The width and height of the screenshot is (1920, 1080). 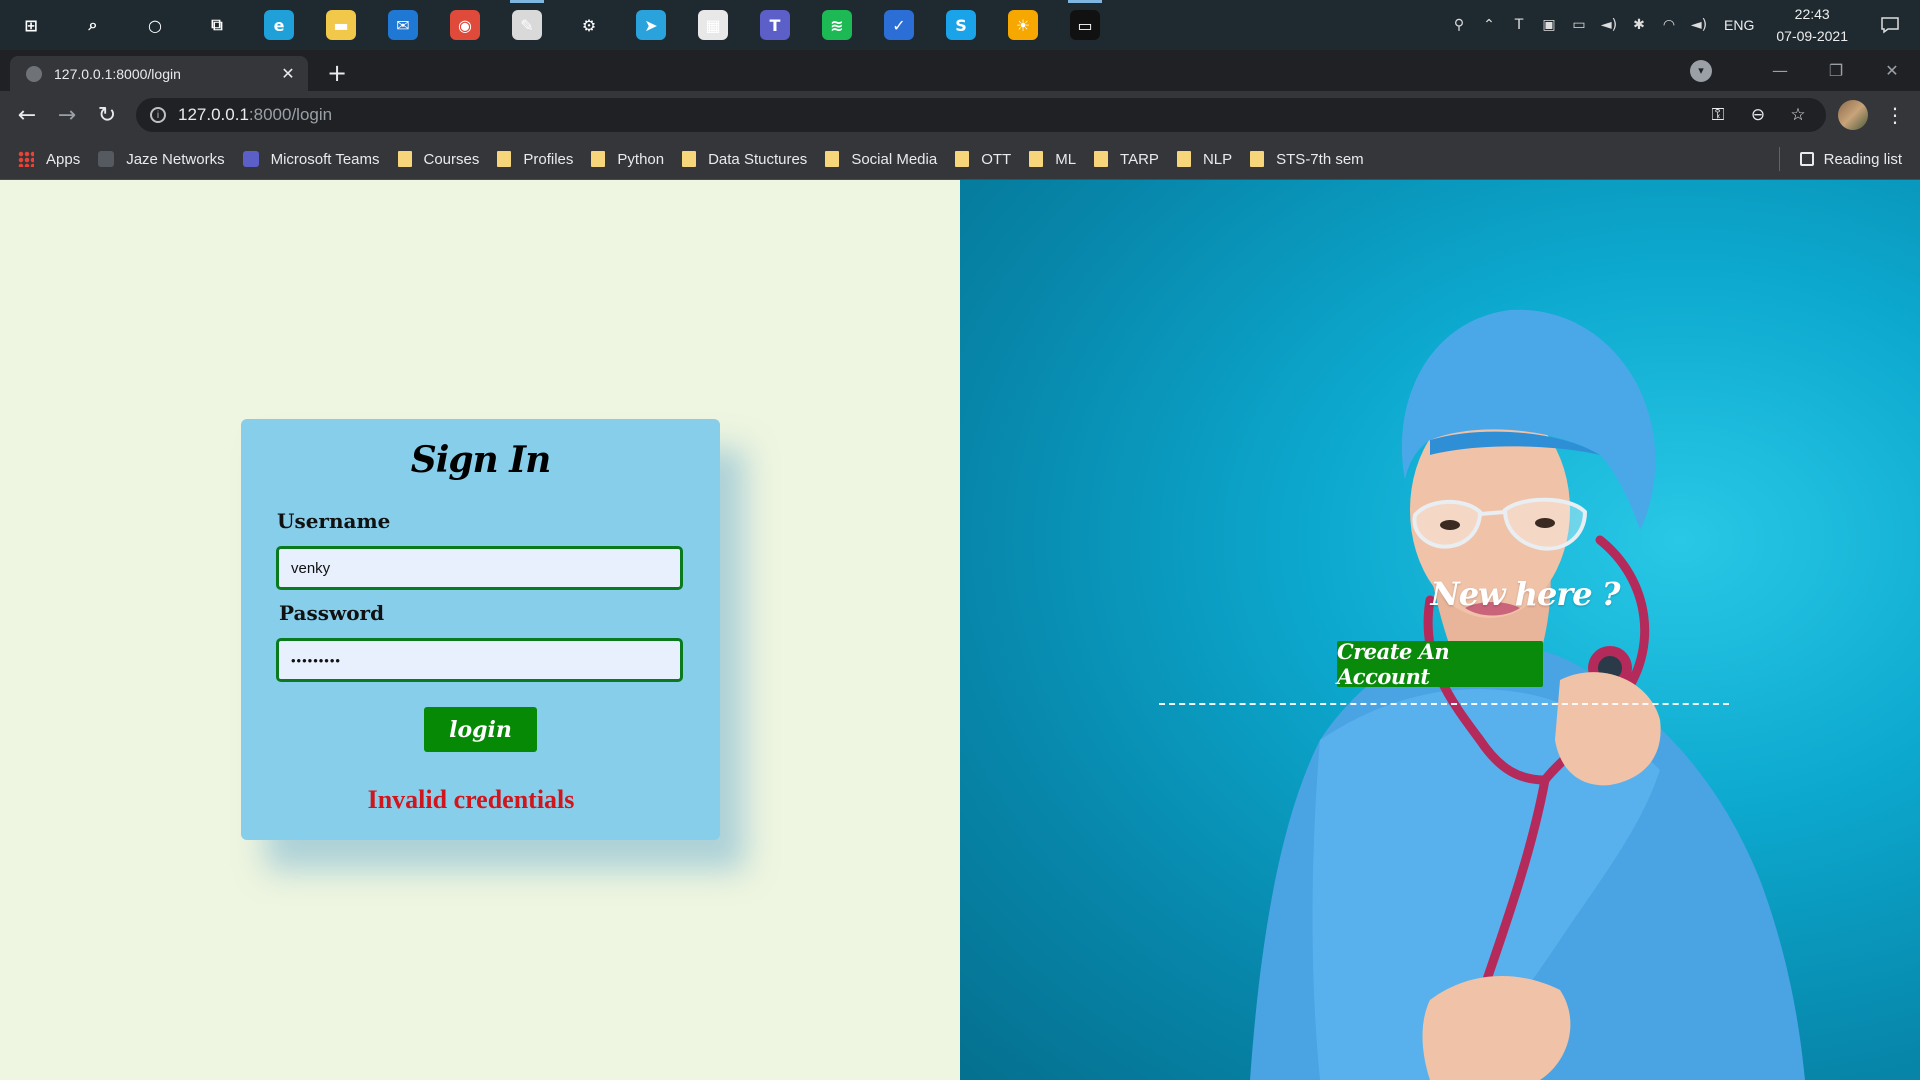 I want to click on language-indicator: ENG, so click(x=1739, y=25).